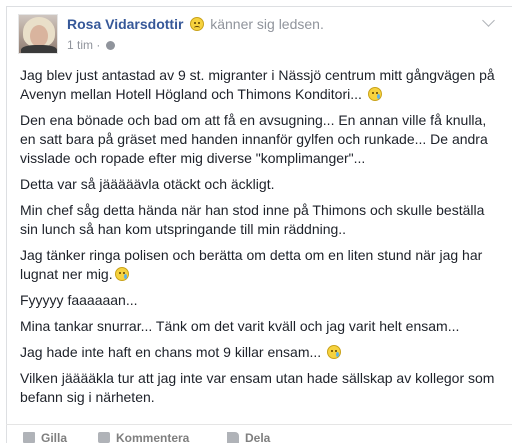 This screenshot has height=445, width=512. I want to click on author-name: Rosa Vidarsdottir, so click(125, 24).